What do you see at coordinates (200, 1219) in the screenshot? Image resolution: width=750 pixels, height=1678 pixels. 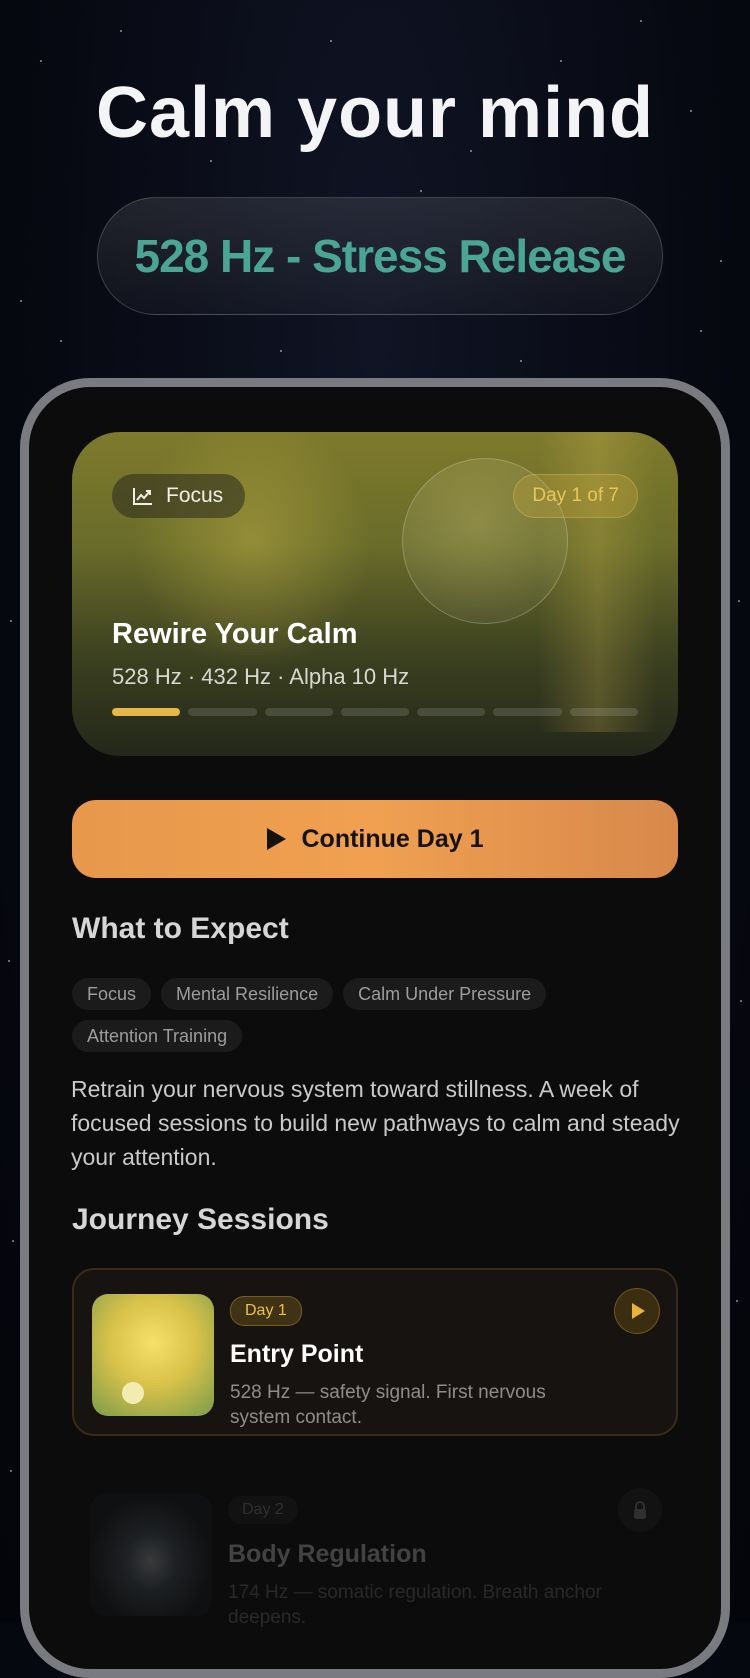 I see `journey-sessions-title: Journey Sessions` at bounding box center [200, 1219].